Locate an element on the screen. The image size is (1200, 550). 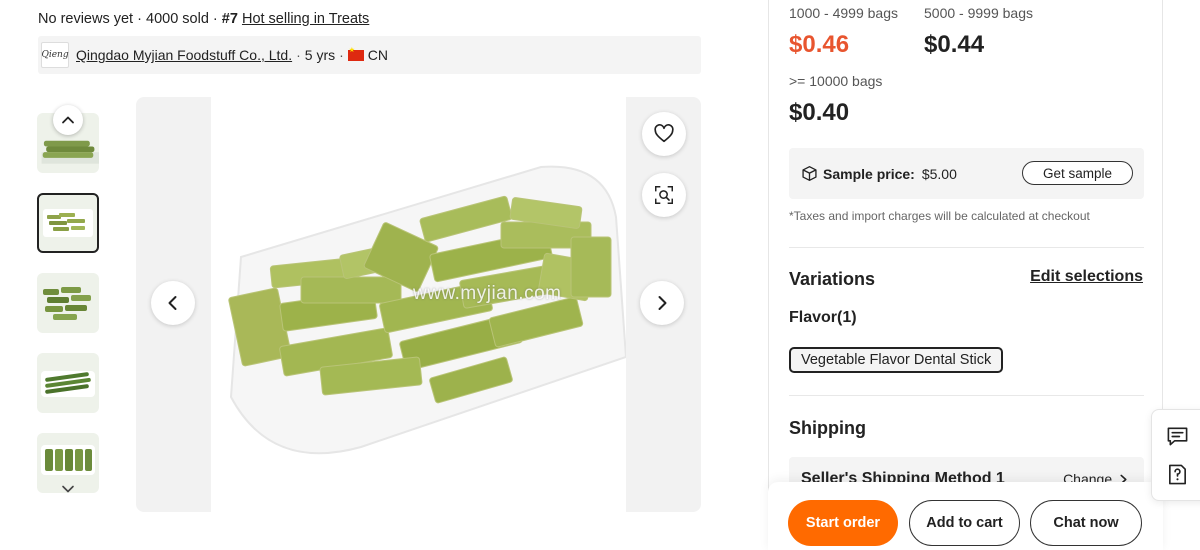
floating-side-tools is located at coordinates (1175, 455).